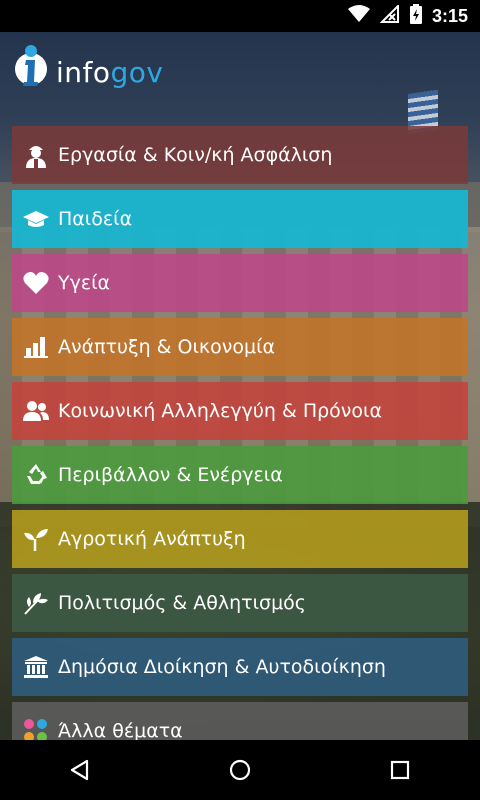 This screenshot has width=480, height=800. Describe the element at coordinates (240, 16) in the screenshot. I see `status-bar: 3:15` at that location.